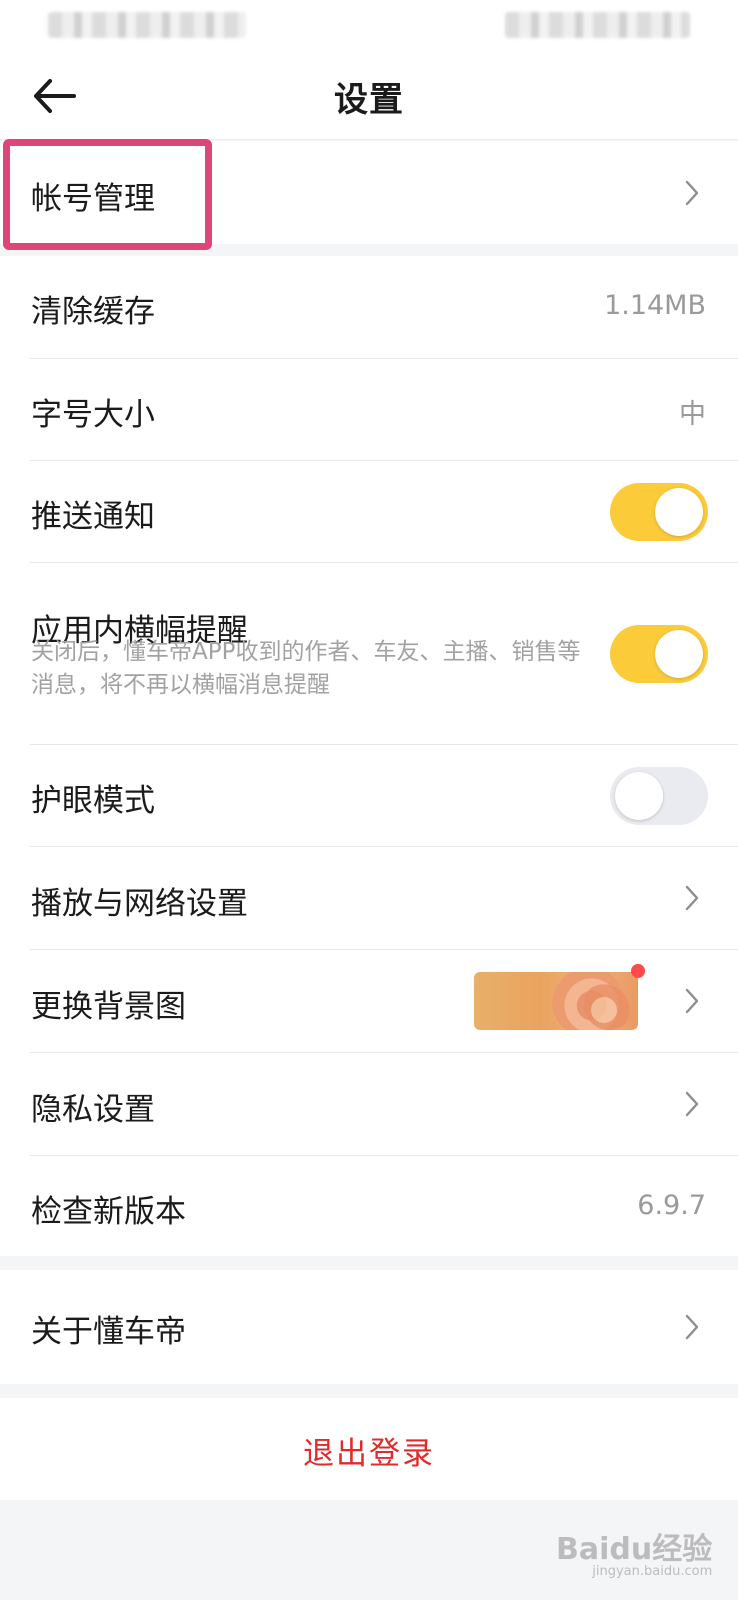  I want to click on page-title: 设置, so click(369, 100).